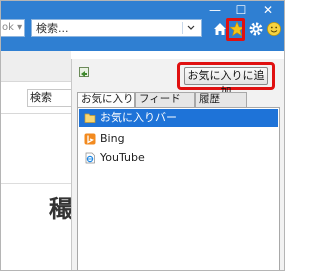 Image resolution: width=320 pixels, height=271 pixels. I want to click on smiley-icon, so click(274, 29).